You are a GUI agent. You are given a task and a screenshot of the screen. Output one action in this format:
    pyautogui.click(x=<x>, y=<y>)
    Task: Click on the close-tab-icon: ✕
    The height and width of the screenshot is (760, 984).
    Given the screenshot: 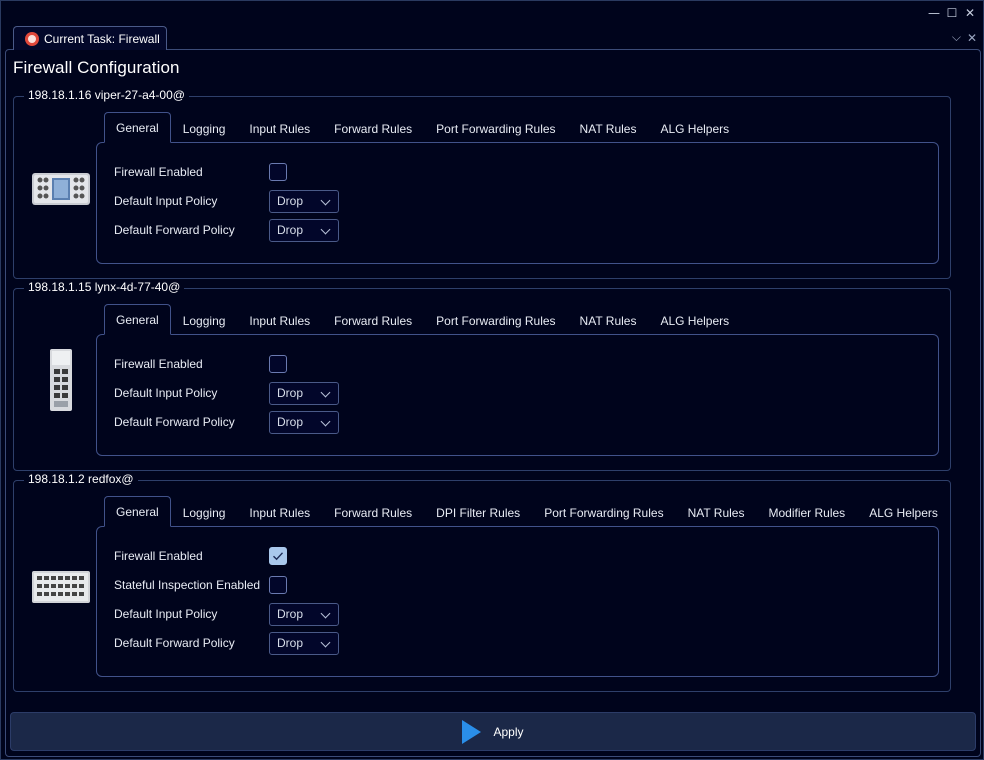 What is the action you would take?
    pyautogui.click(x=972, y=38)
    